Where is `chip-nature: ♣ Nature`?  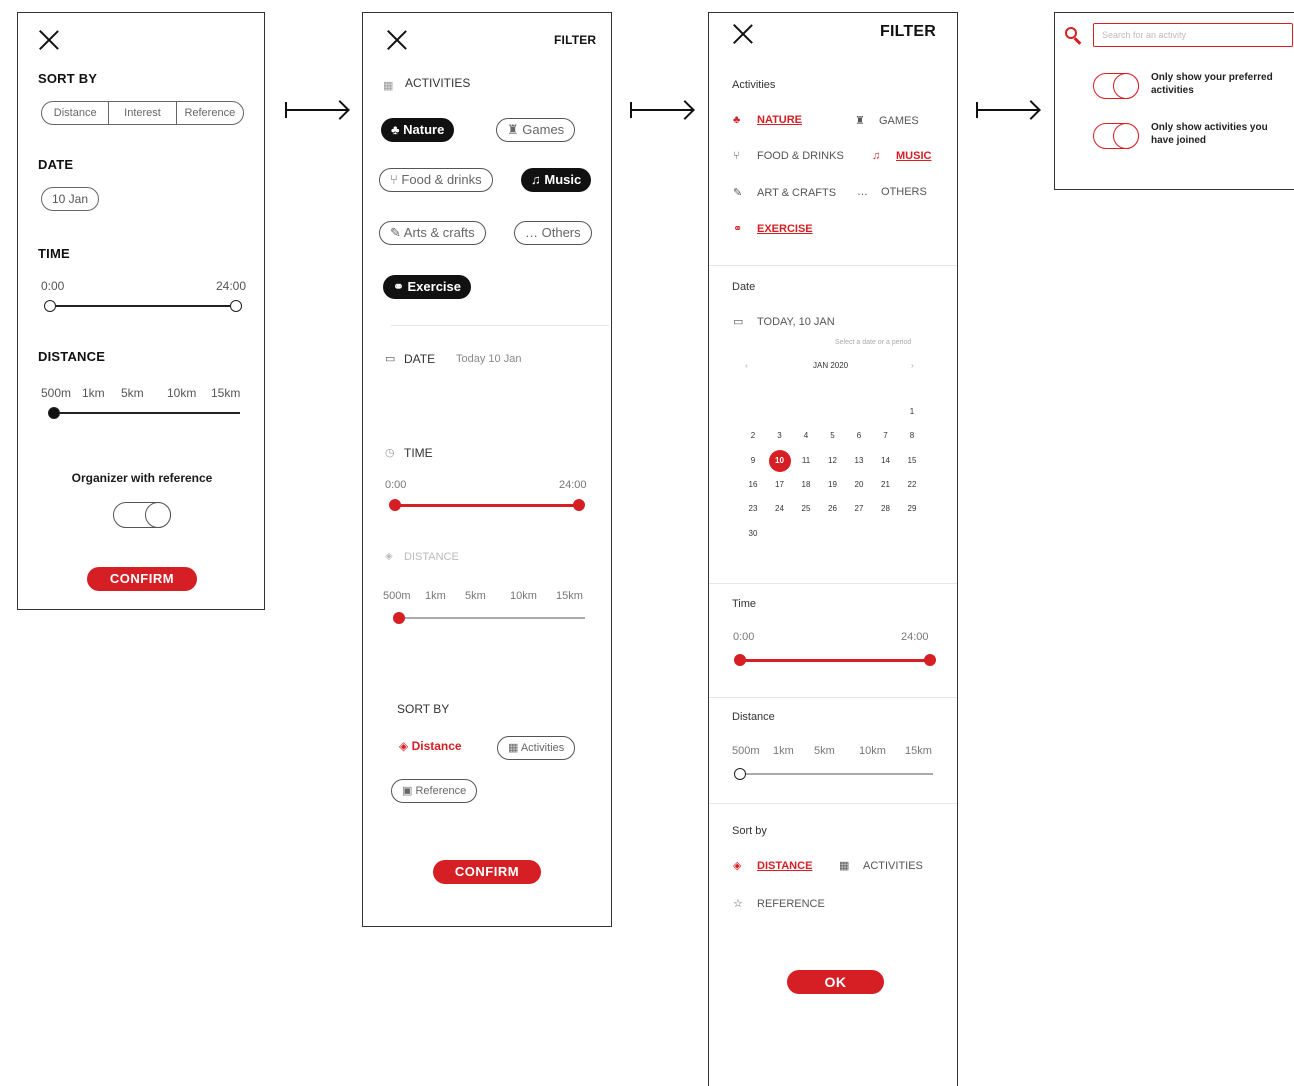 chip-nature: ♣ Nature is located at coordinates (418, 130).